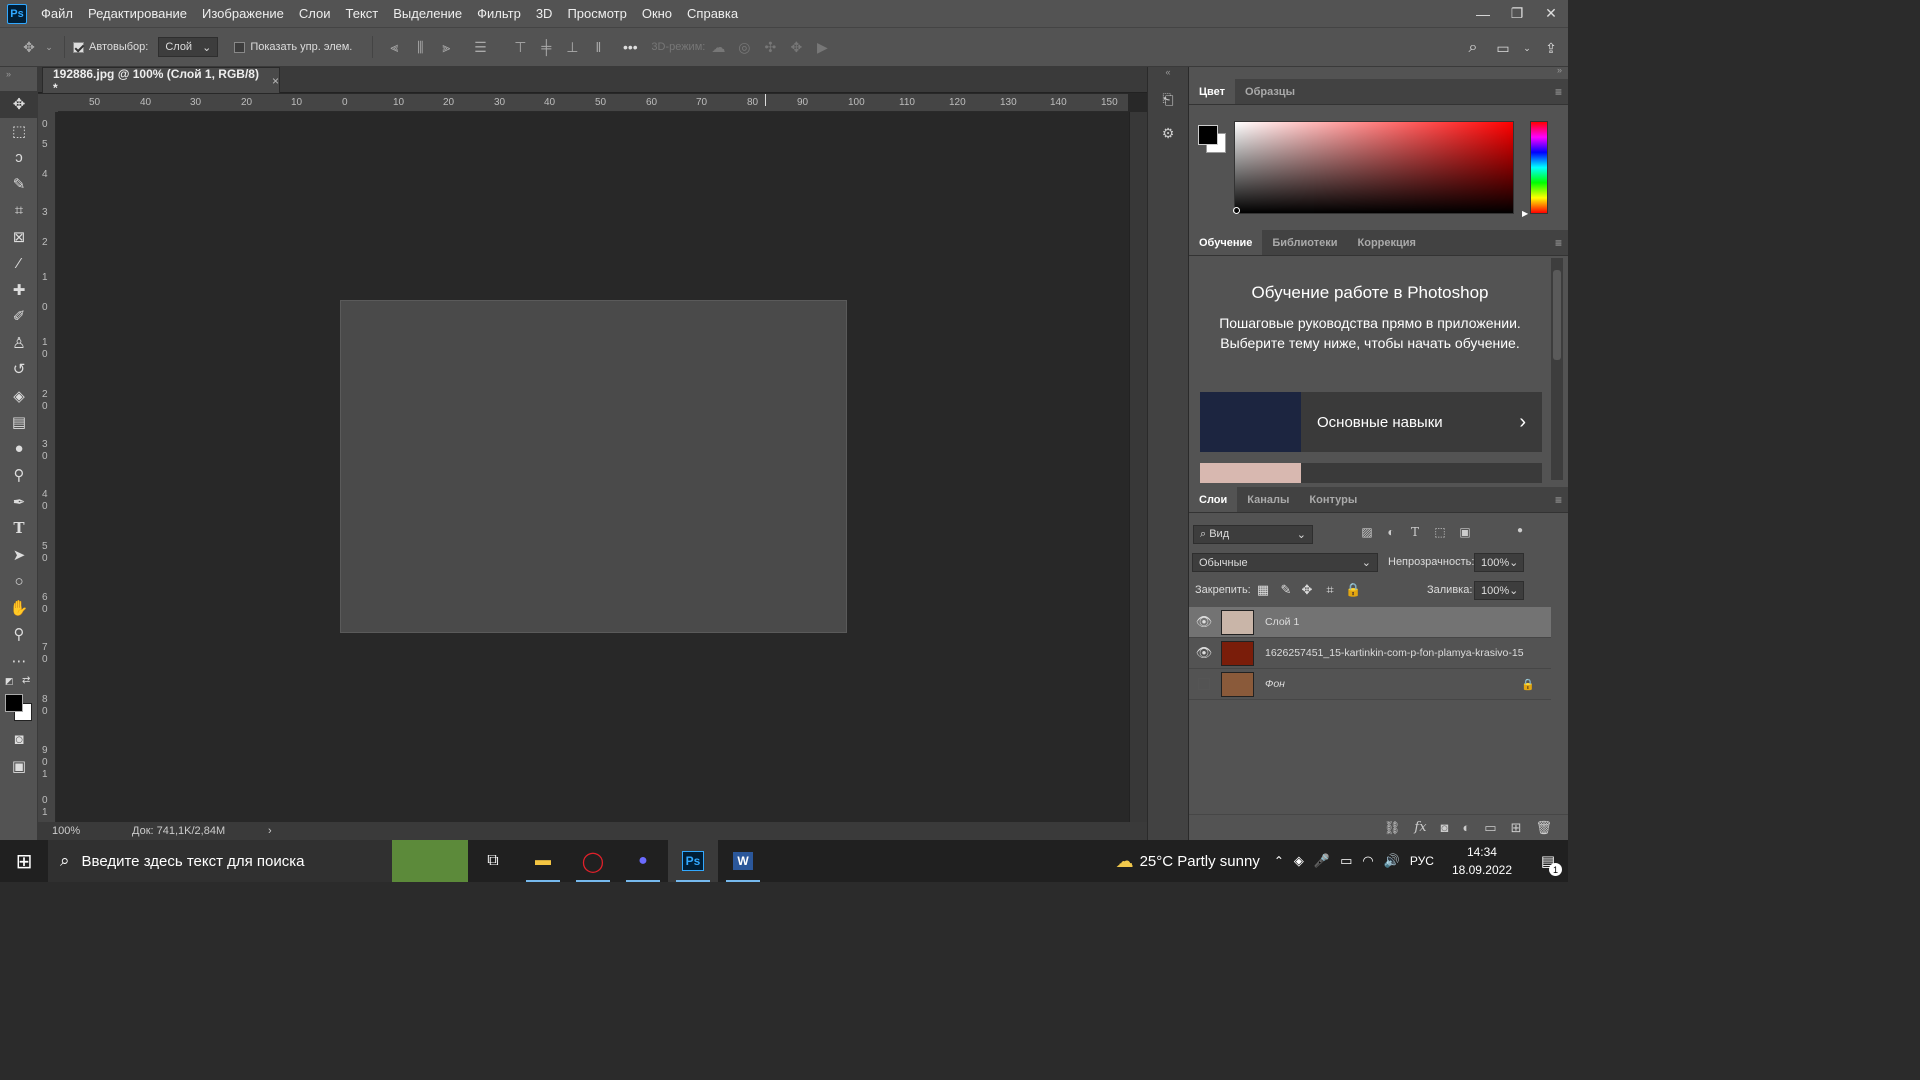 The width and height of the screenshot is (1920, 1080). What do you see at coordinates (243, 13) in the screenshot?
I see `menu-image: Изображение` at bounding box center [243, 13].